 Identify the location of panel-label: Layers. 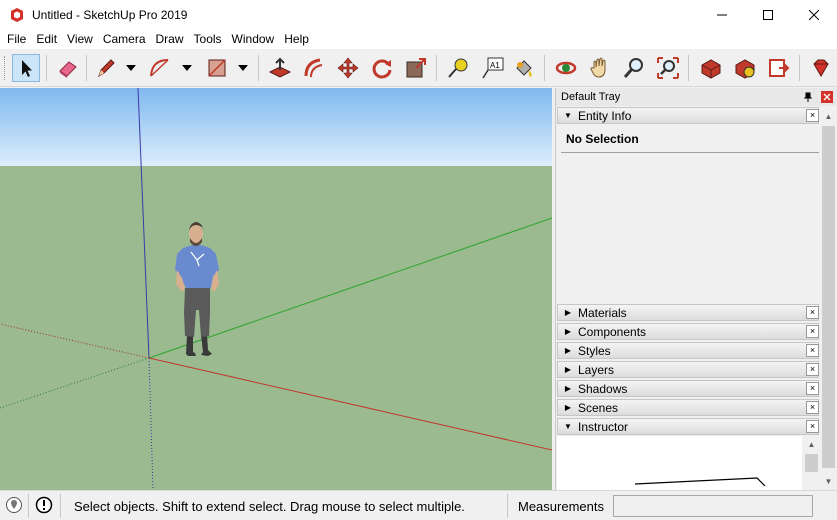
(596, 369).